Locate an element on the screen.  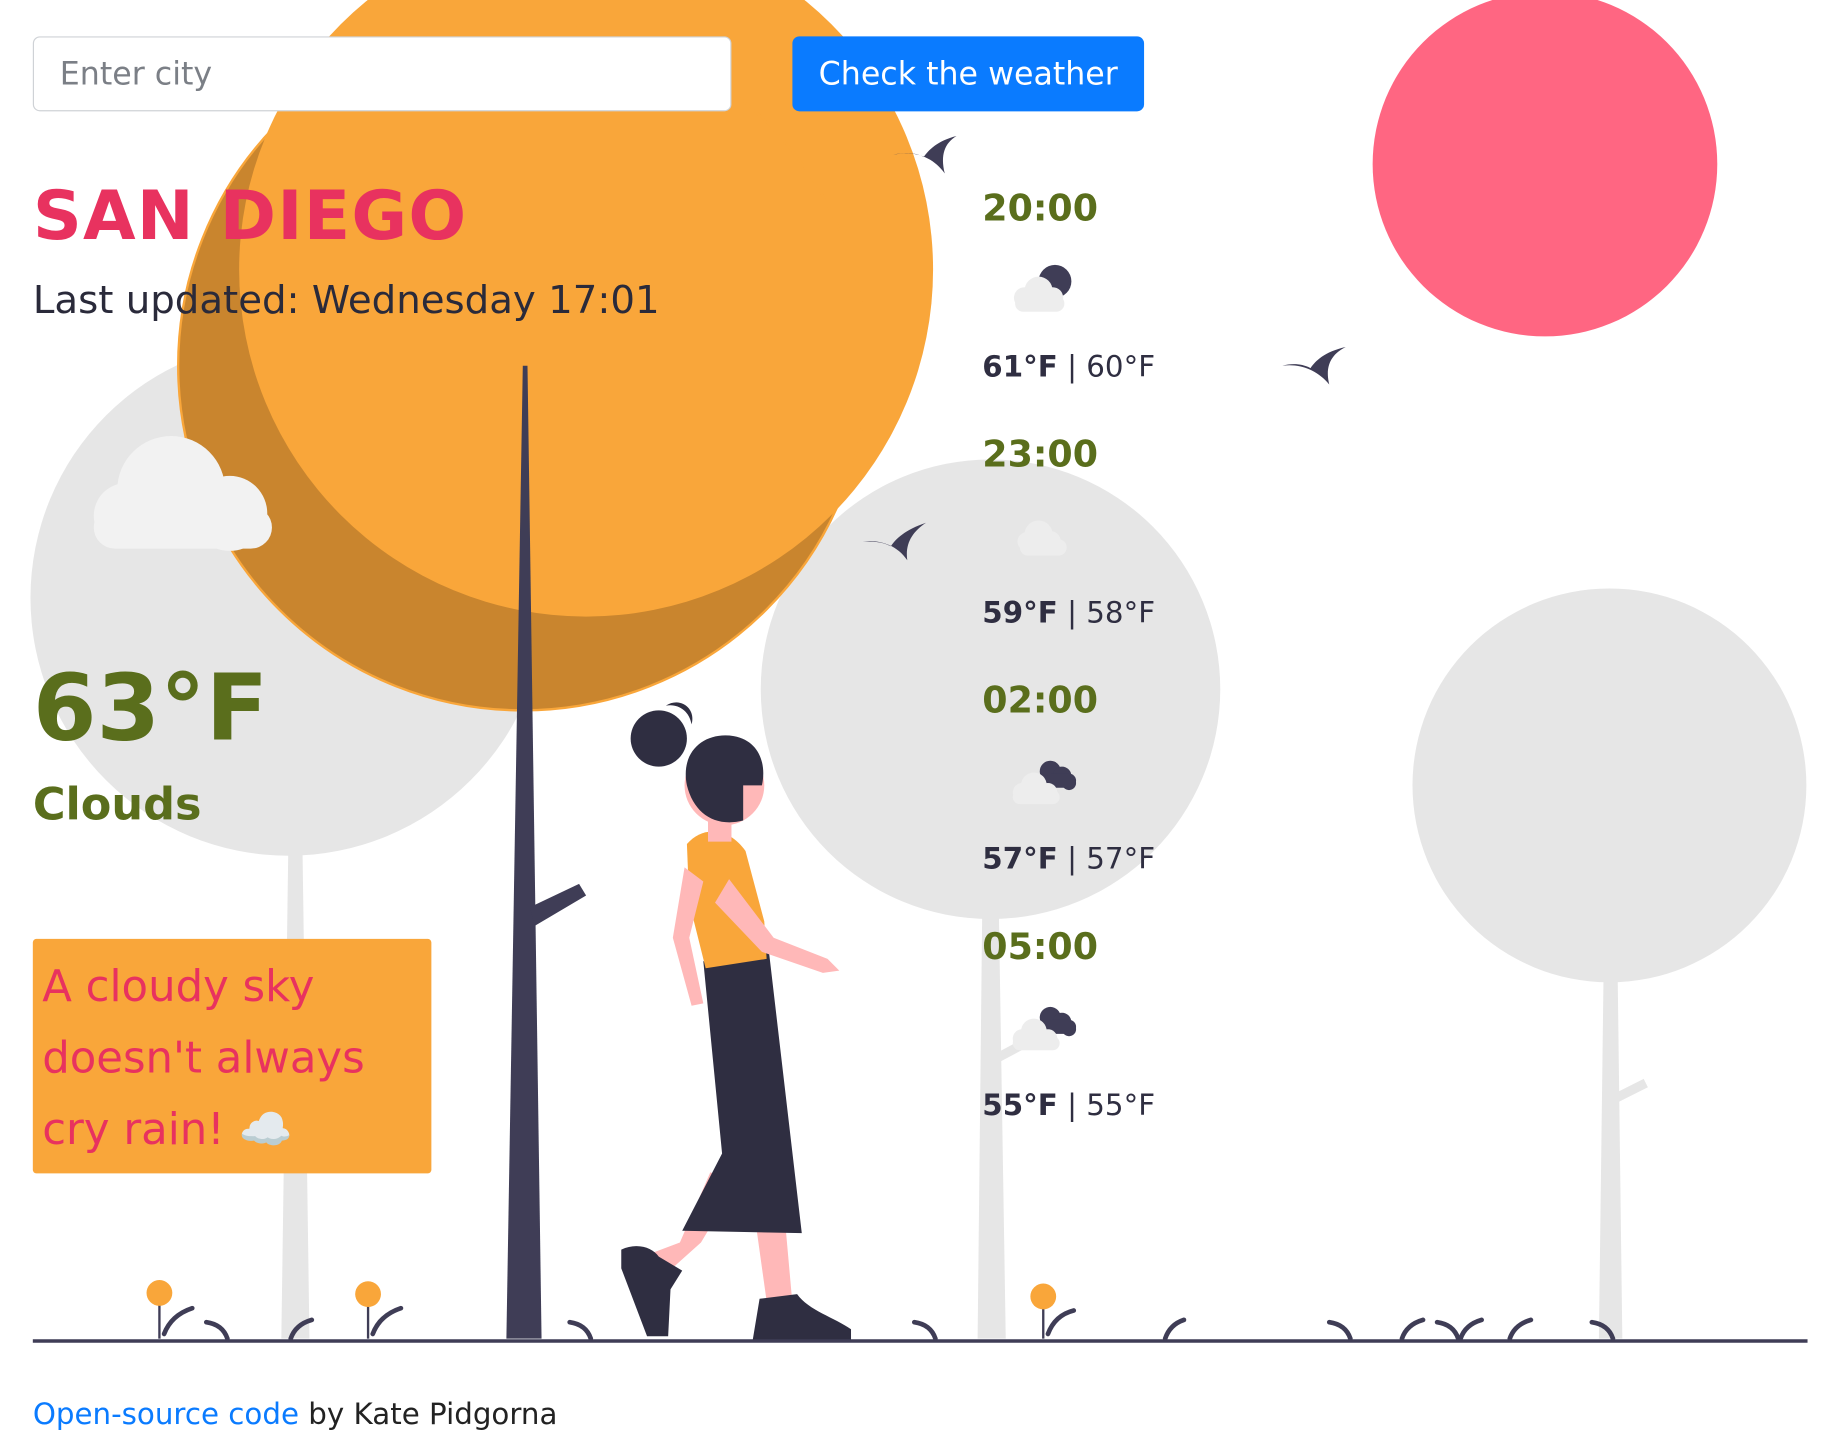
weather-description: Clouds is located at coordinates (117, 804).